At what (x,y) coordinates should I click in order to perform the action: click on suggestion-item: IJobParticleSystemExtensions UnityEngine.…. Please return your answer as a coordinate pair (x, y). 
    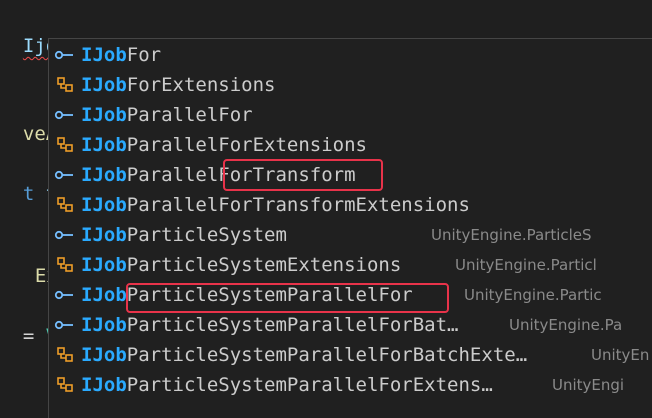
    Looking at the image, I should click on (350, 265).